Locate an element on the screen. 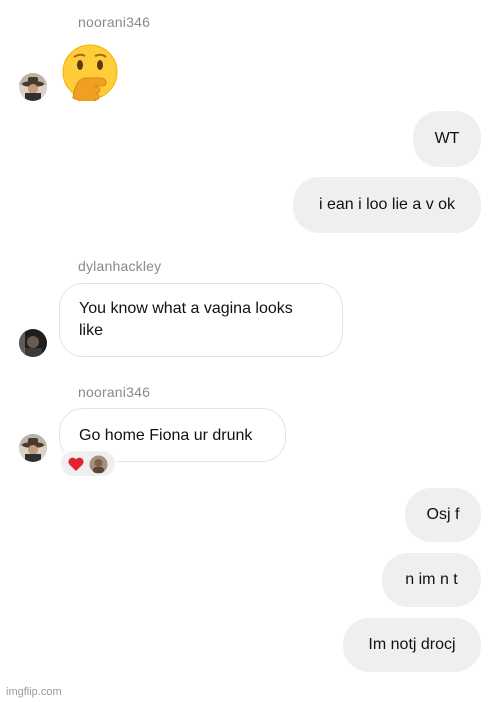 This screenshot has width=500, height=702. message-text: Im notj drocj is located at coordinates (412, 644).